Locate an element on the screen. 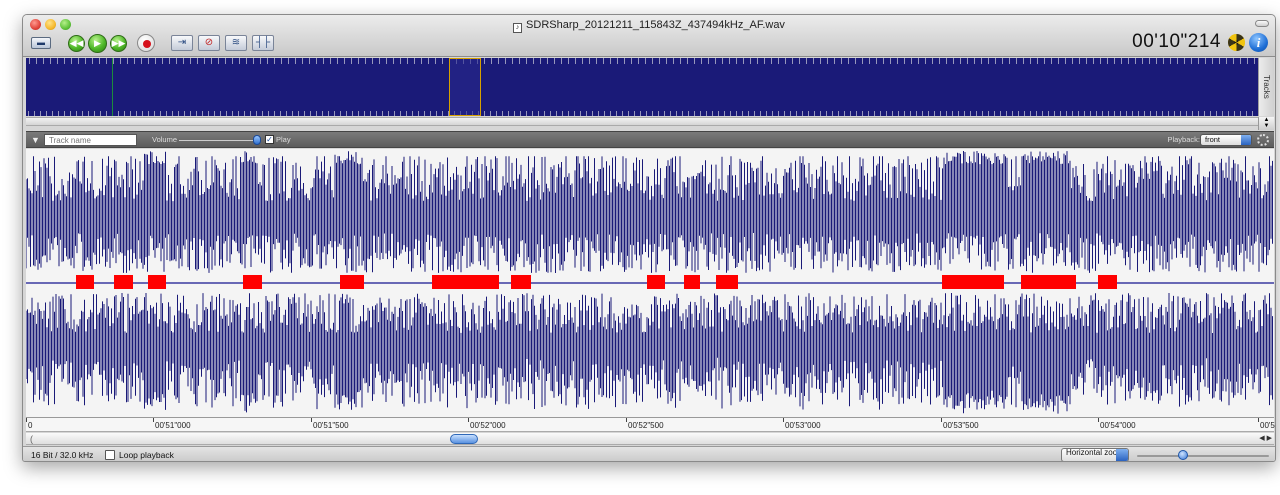 The width and height of the screenshot is (1280, 495). play-button: ▶ is located at coordinates (97, 43).